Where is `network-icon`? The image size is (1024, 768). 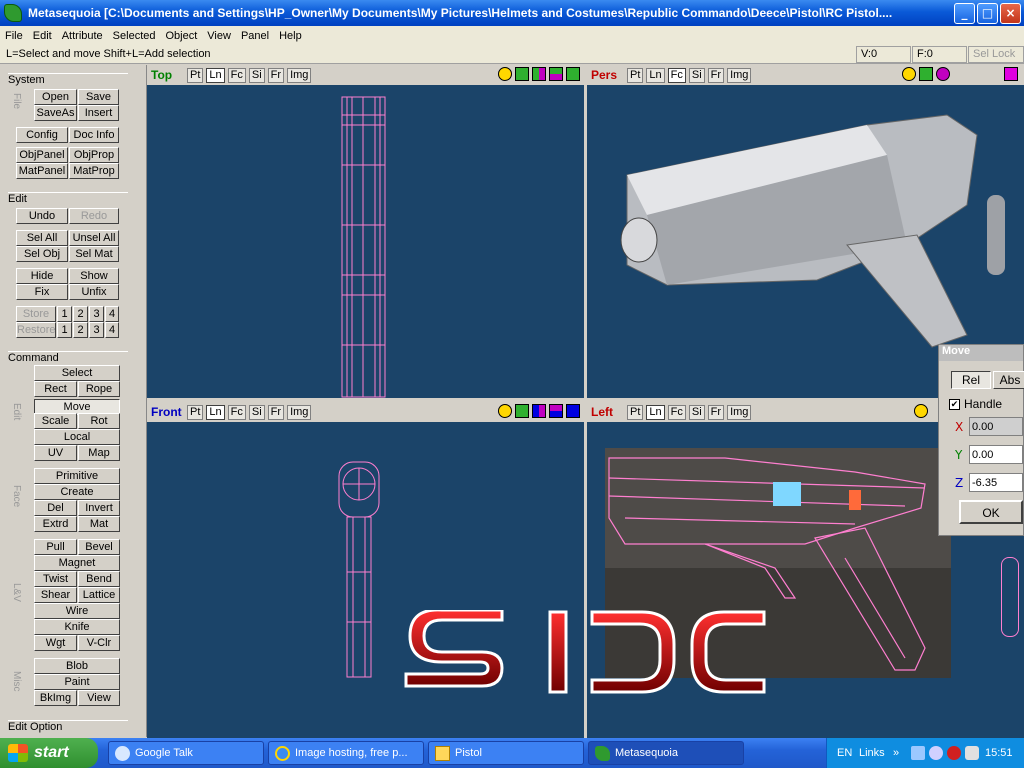 network-icon is located at coordinates (918, 753).